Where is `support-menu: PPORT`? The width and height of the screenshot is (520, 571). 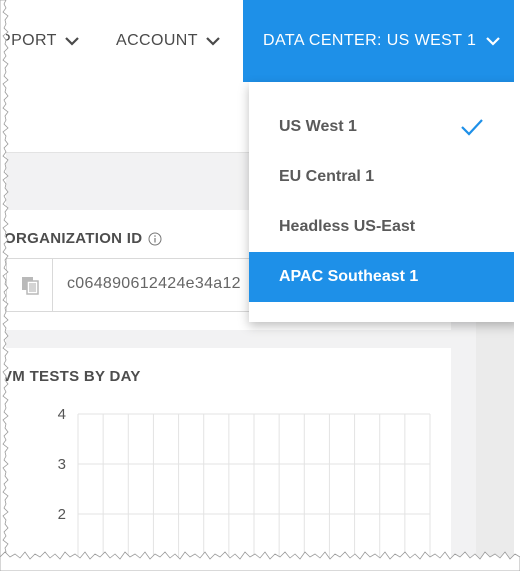 support-menu: PPORT is located at coordinates (42, 41).